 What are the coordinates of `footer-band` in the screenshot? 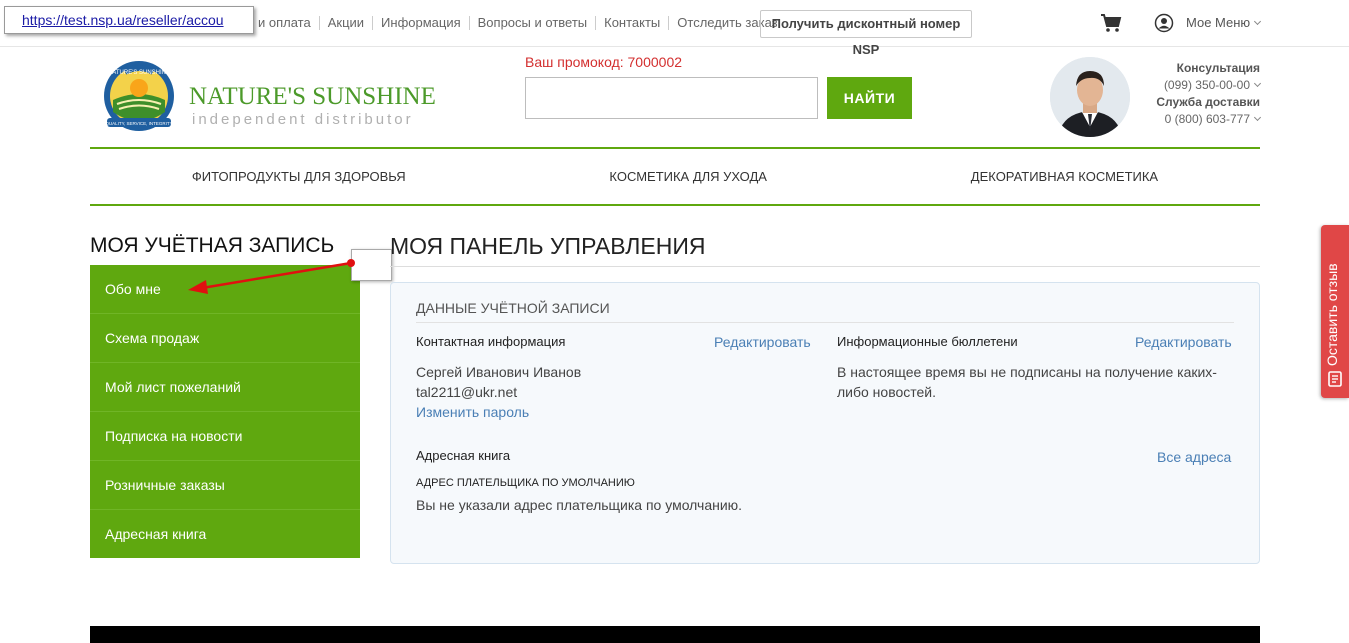 It's located at (675, 634).